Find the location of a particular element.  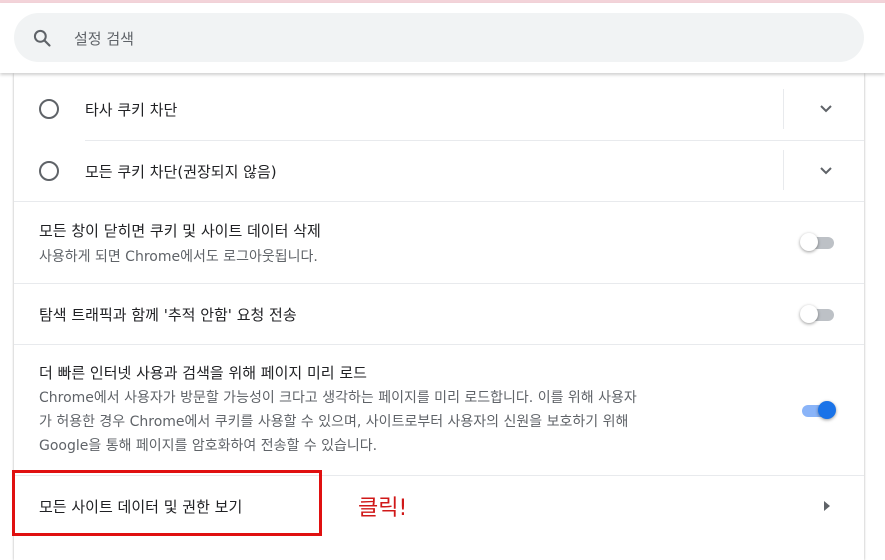

search-bar-container is located at coordinates (442, 38).